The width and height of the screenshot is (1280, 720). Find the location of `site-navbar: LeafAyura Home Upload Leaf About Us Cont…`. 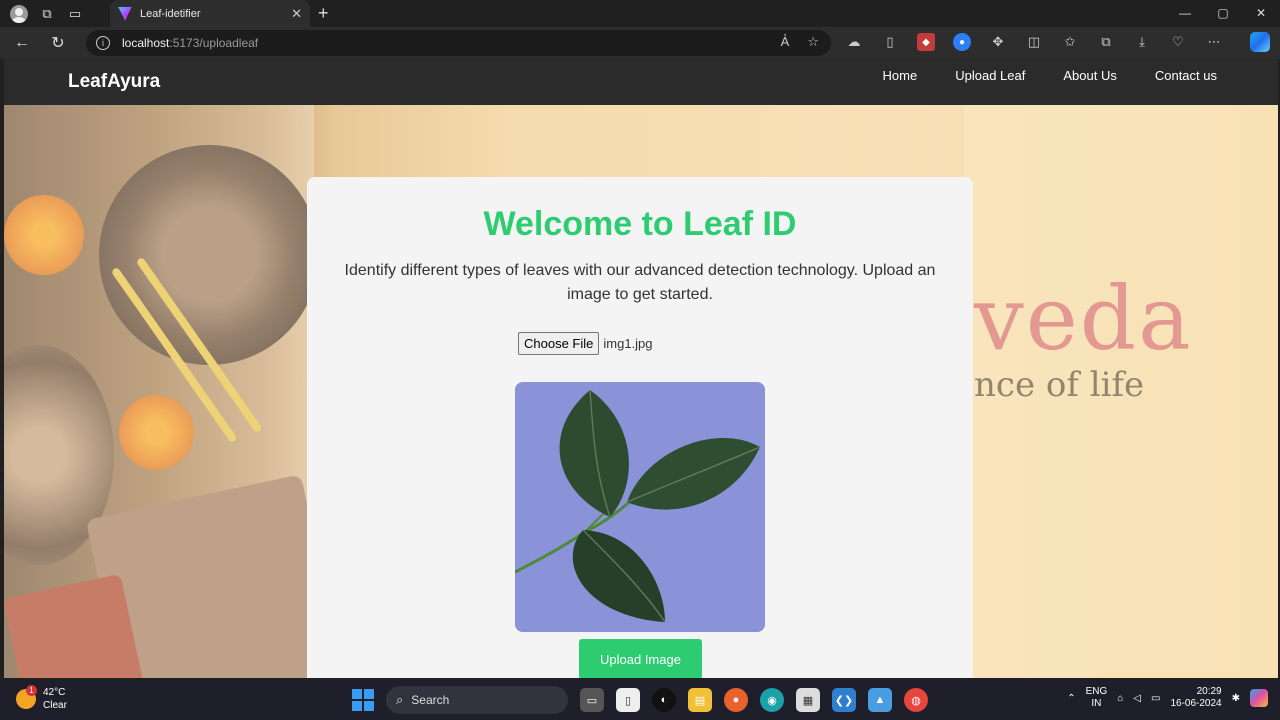

site-navbar: LeafAyura Home Upload Leaf About Us Cont… is located at coordinates (641, 82).